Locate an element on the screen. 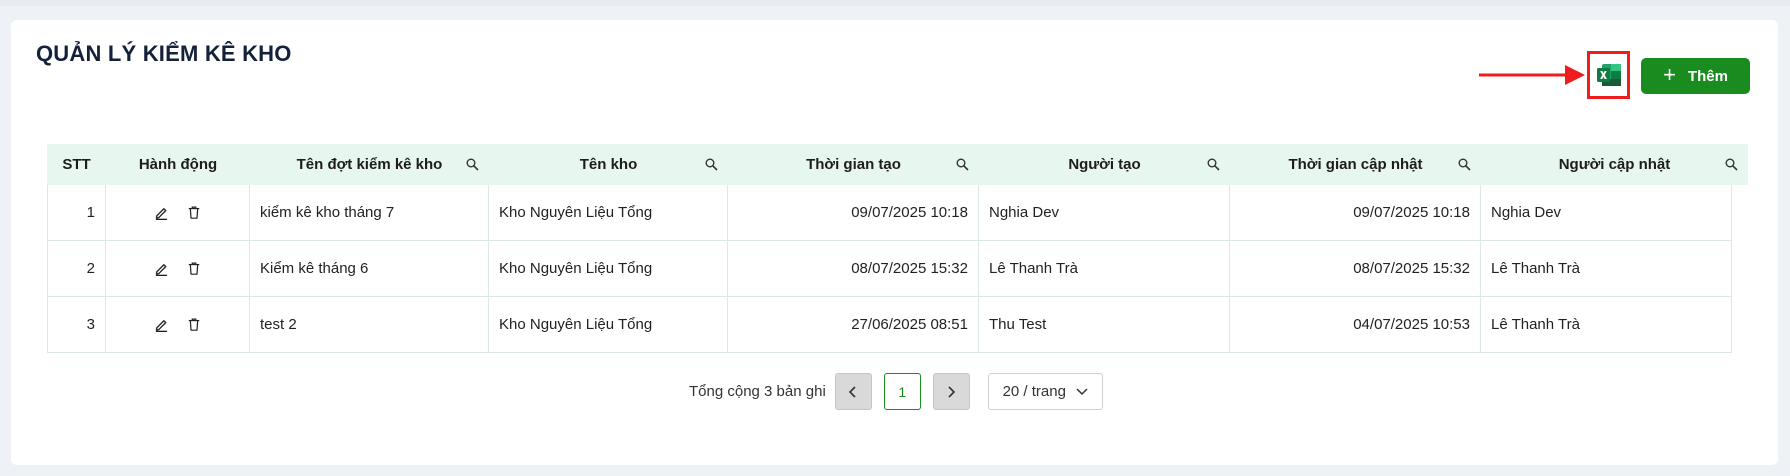  cell-created-at: 08/07/2025 15:32 is located at coordinates (853, 268).